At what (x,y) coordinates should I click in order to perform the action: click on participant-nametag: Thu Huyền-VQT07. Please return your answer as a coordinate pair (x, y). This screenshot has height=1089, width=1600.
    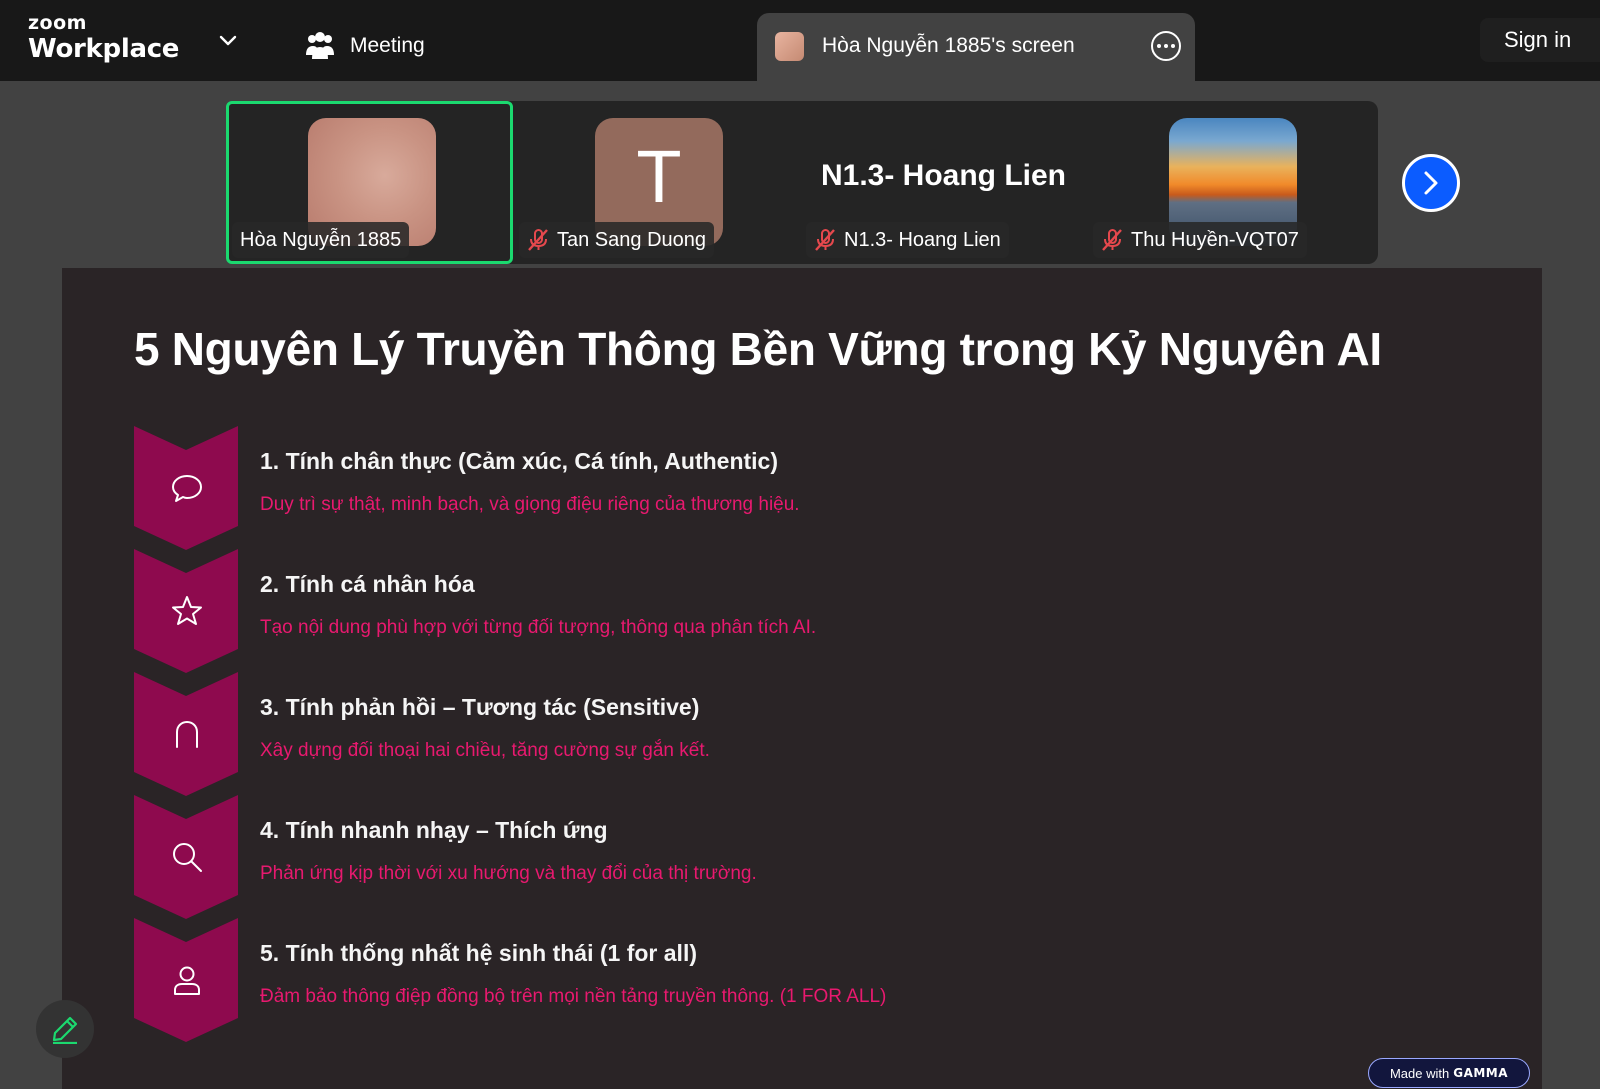
    Looking at the image, I should click on (1200, 240).